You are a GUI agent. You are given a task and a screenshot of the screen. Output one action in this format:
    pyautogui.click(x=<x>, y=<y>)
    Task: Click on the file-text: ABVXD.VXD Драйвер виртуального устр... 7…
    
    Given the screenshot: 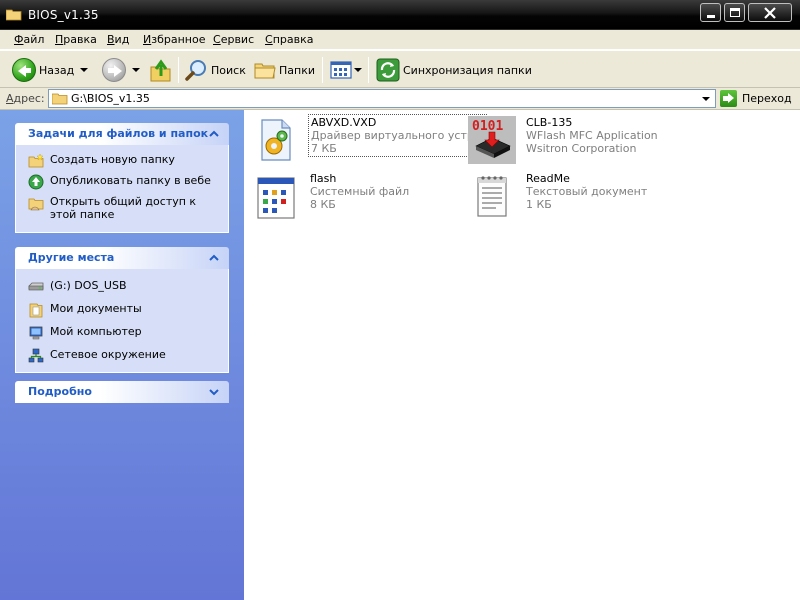 What is the action you would take?
    pyautogui.click(x=397, y=135)
    